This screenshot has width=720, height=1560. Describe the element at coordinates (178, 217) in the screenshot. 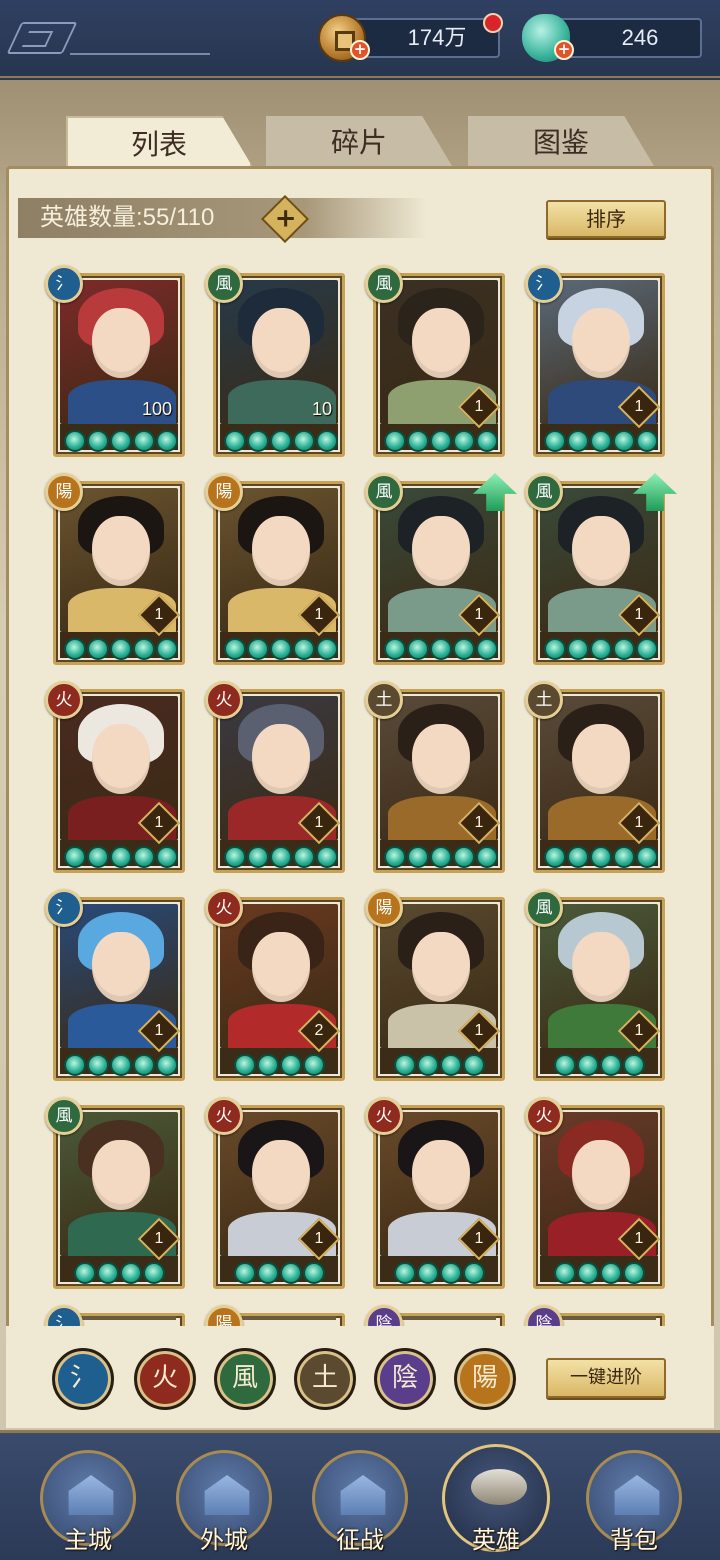

I see `hero-count-value: 55/110` at that location.